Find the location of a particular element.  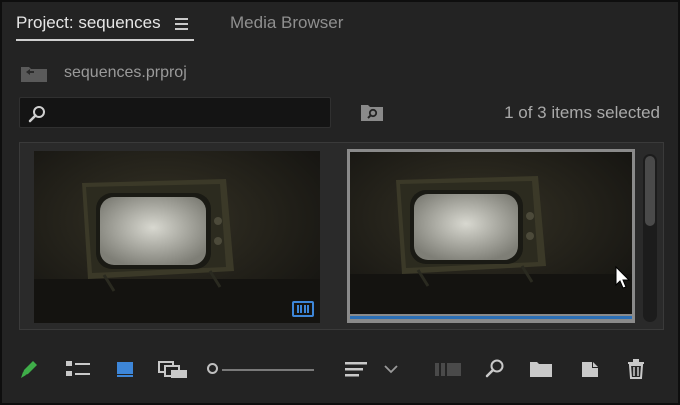

project-file-row: sequences.prproj is located at coordinates (103, 73).